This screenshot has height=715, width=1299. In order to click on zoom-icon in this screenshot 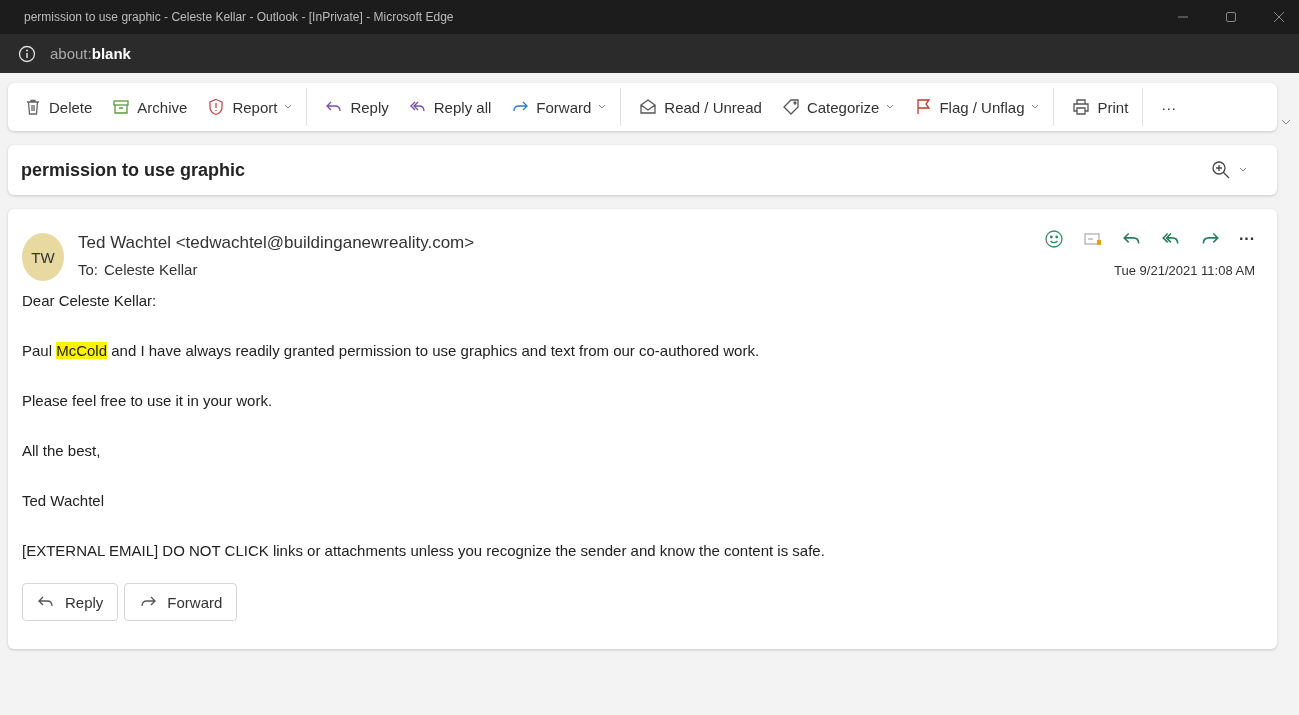, I will do `click(1221, 170)`.